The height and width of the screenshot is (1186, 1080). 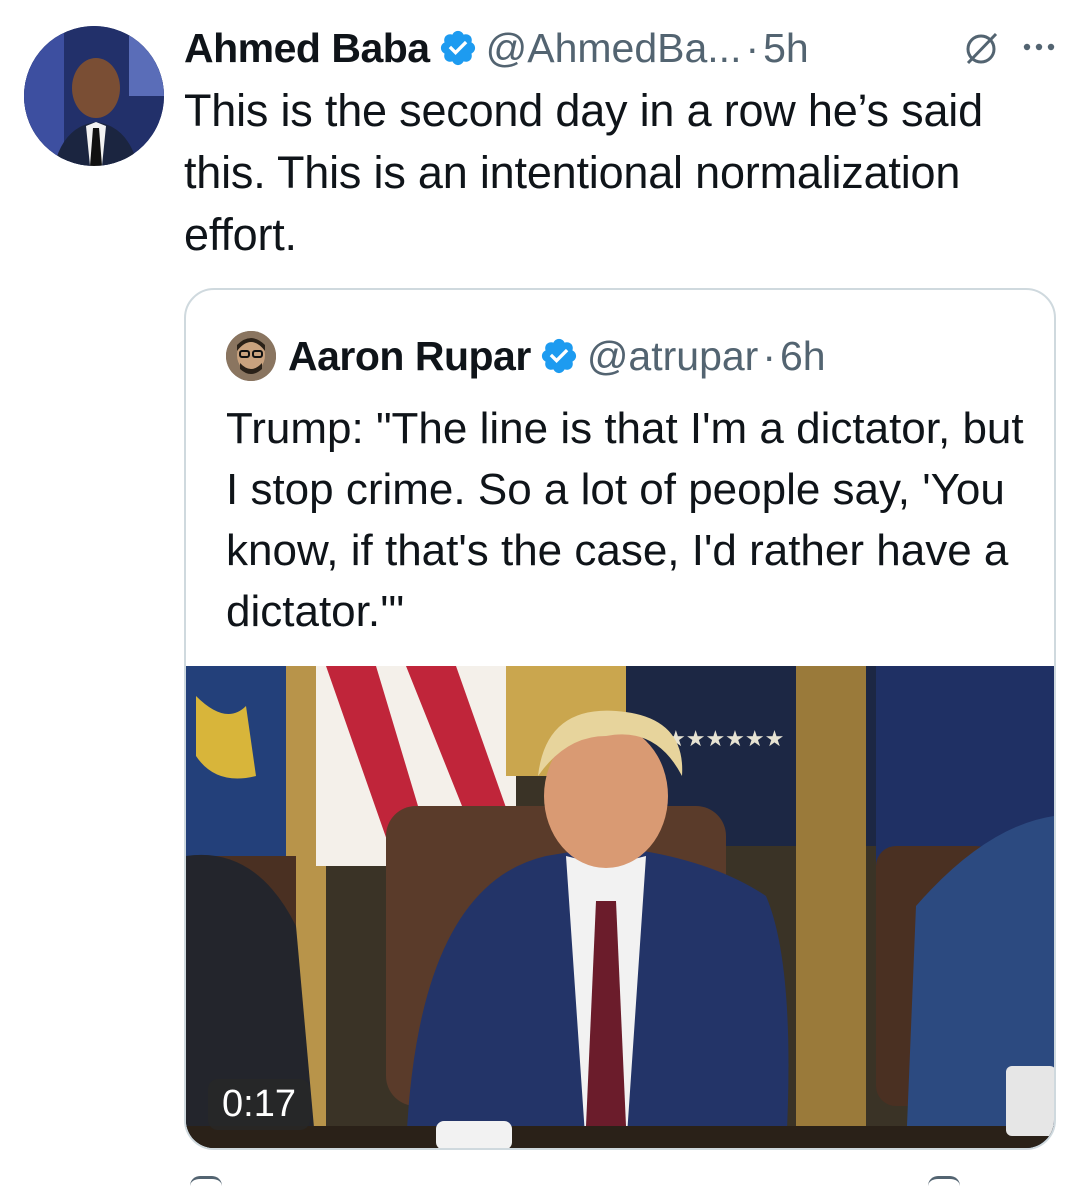 I want to click on verified-badge-icon, so click(x=457, y=48).